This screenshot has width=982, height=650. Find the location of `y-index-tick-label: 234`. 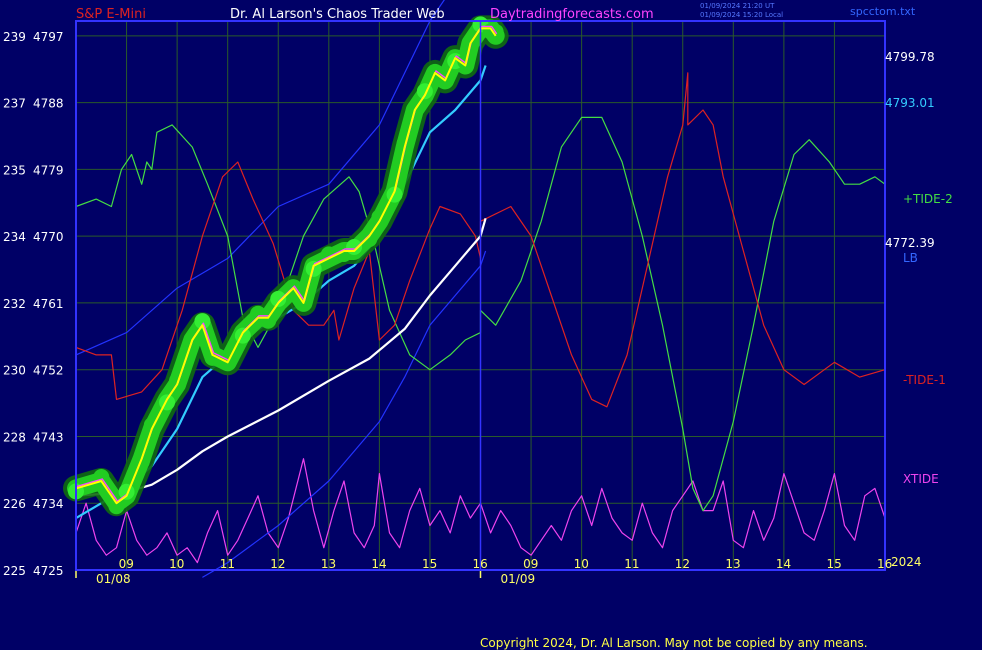

y-index-tick-label: 234 is located at coordinates (14, 237).